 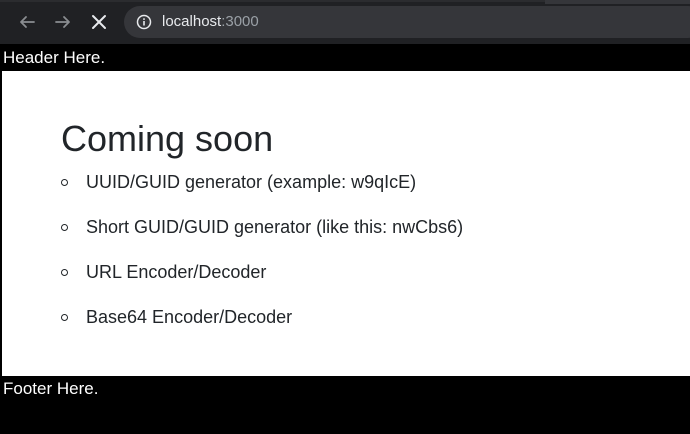 I want to click on info-icon, so click(x=144, y=22).